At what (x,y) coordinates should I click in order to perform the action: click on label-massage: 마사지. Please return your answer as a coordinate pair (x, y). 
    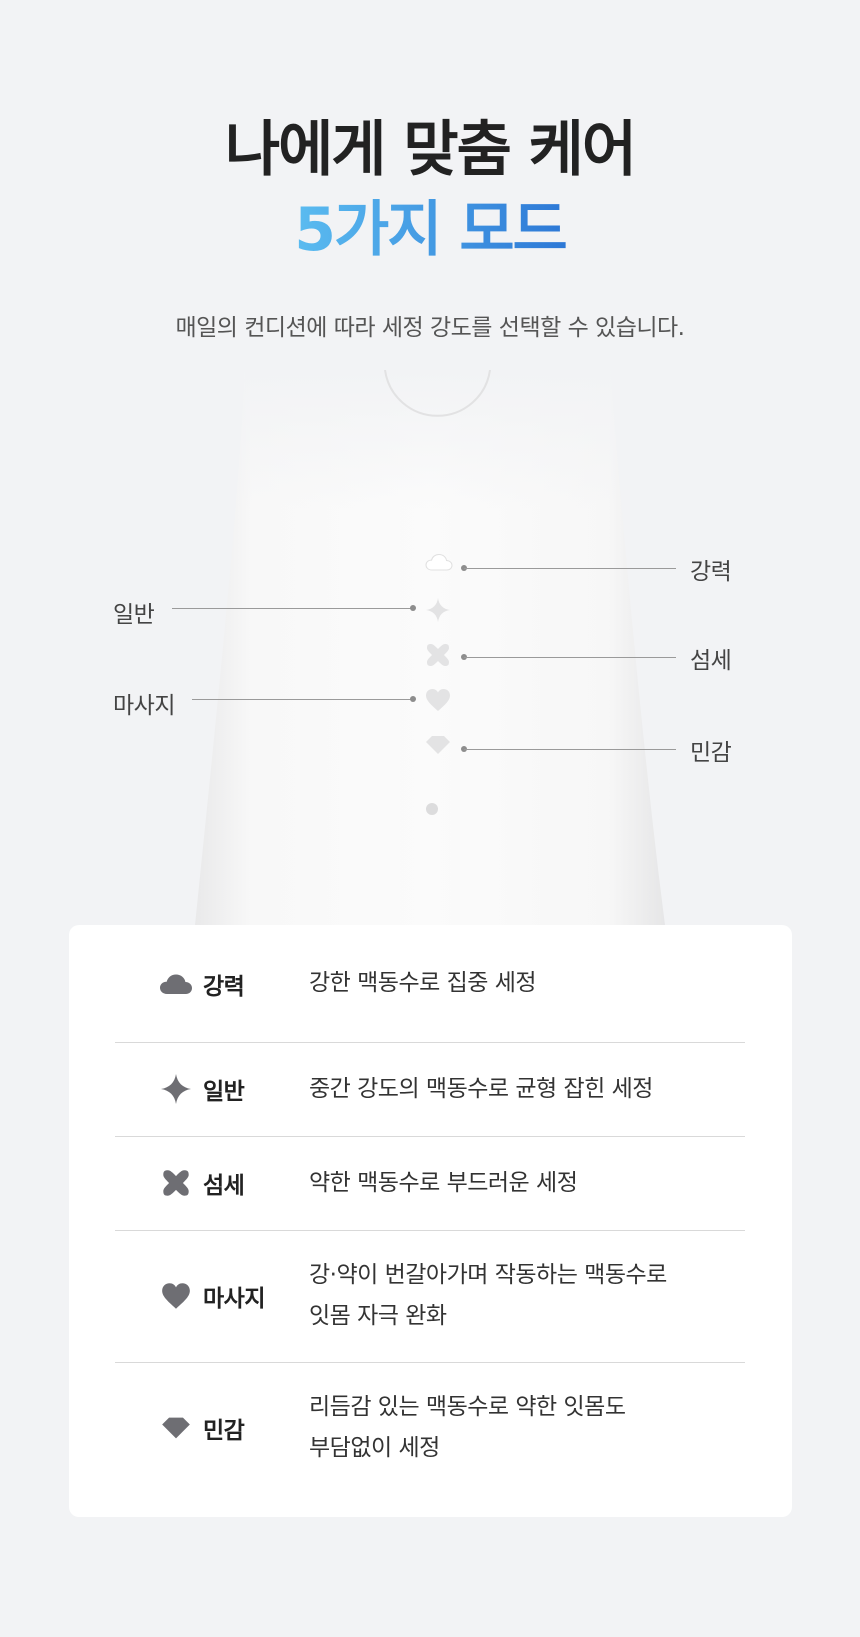
    Looking at the image, I should click on (144, 706).